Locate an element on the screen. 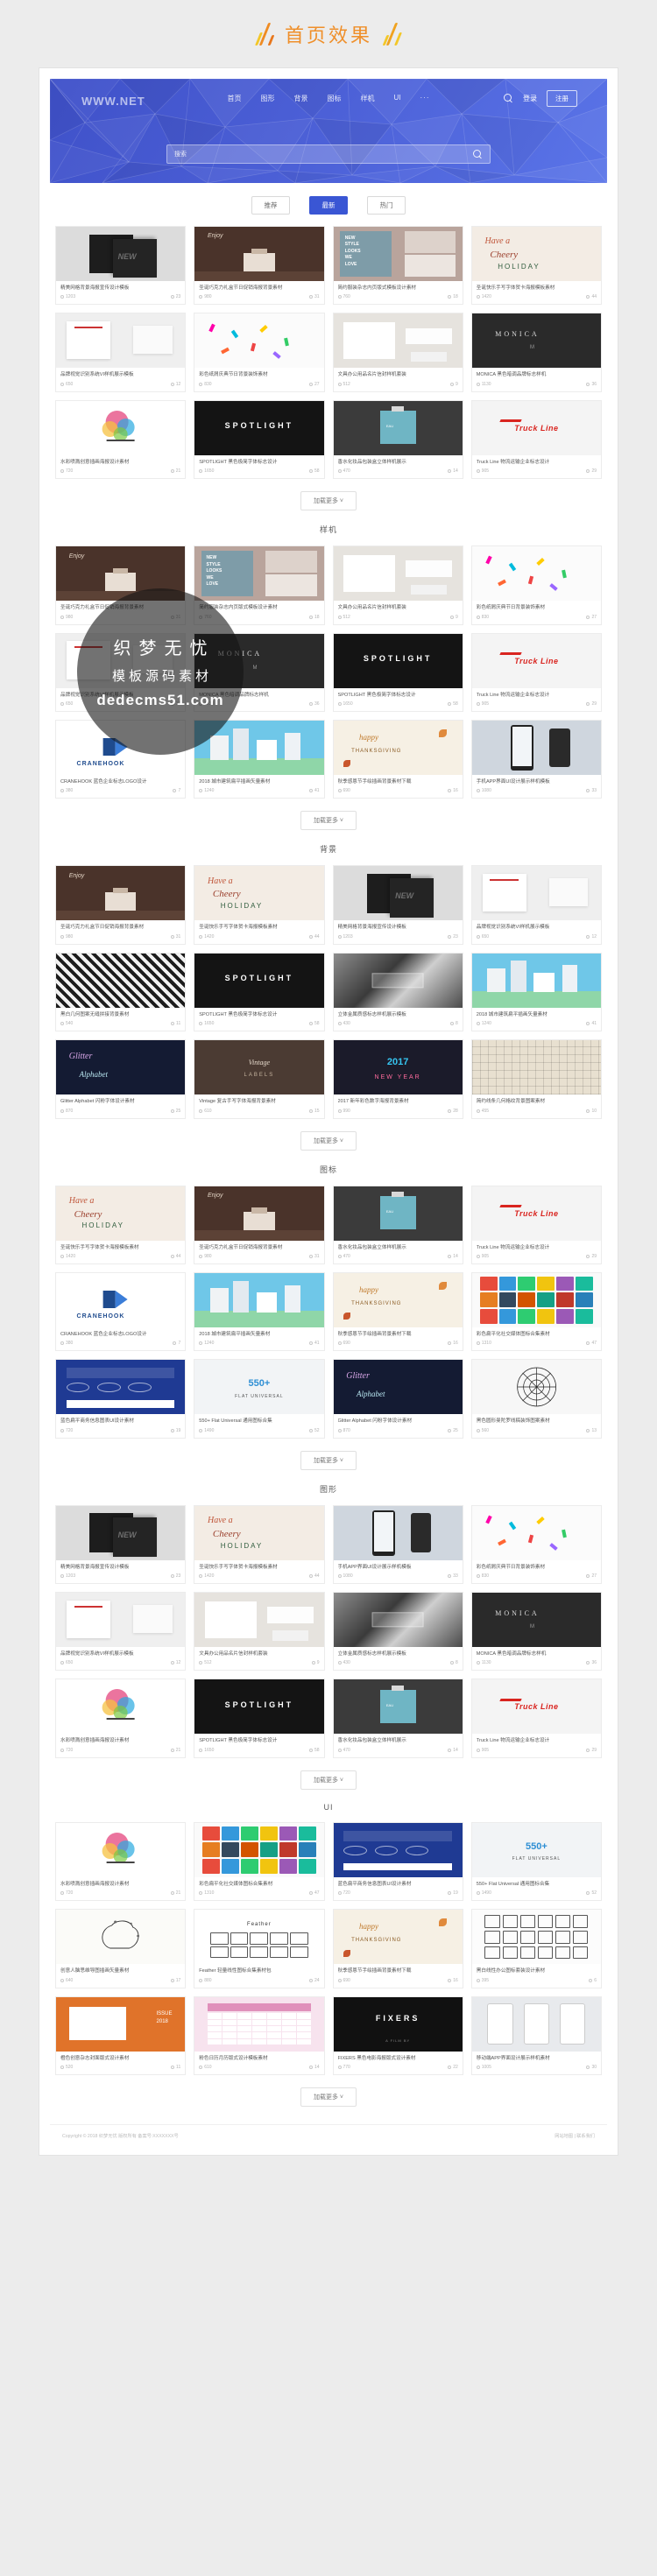 Image resolution: width=657 pixels, height=2576 pixels. card-thumbnail: CRANEHOOK is located at coordinates (121, 1299).